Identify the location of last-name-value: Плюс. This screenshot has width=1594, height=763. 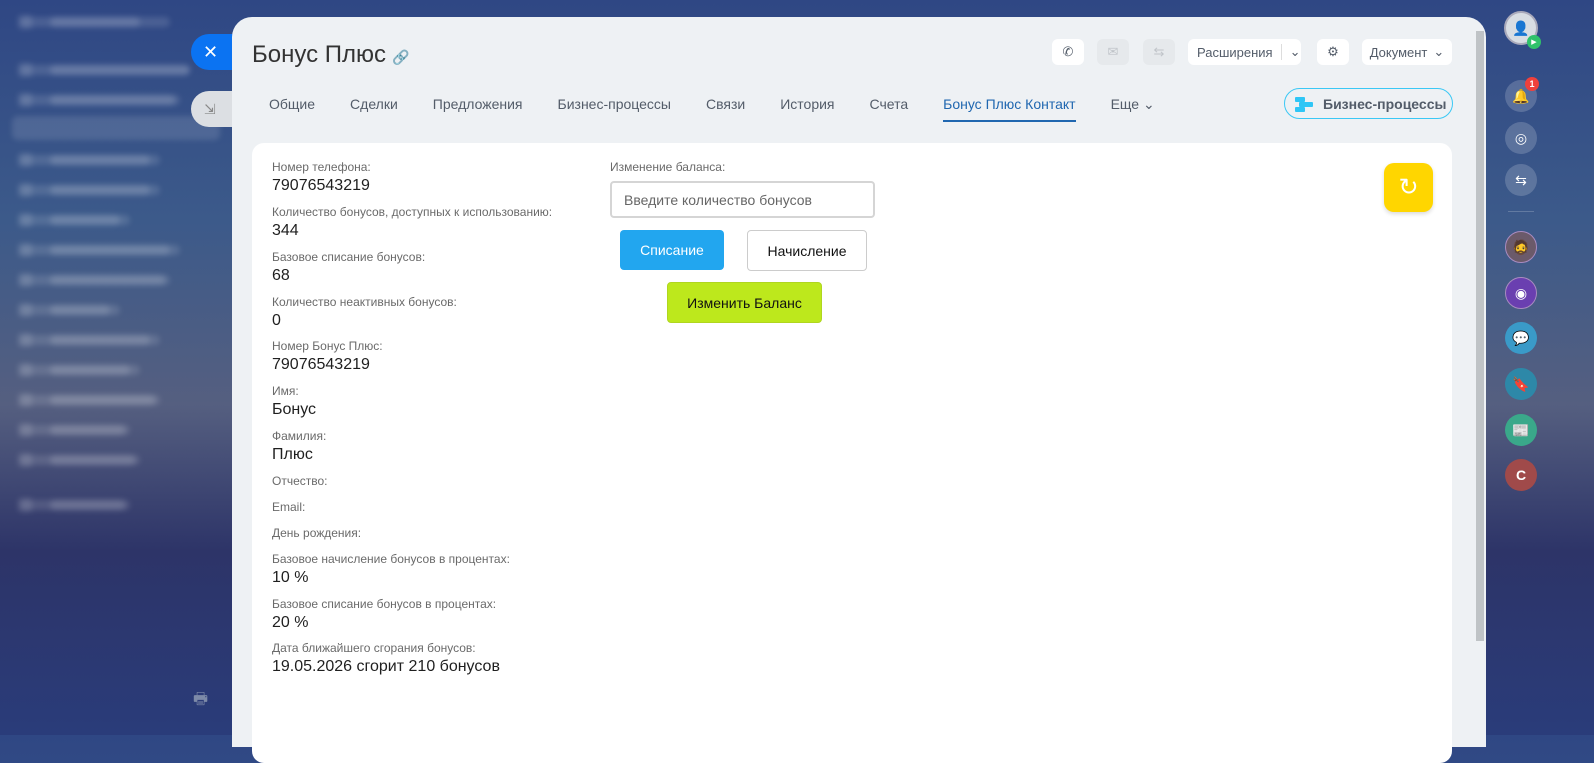
(292, 454).